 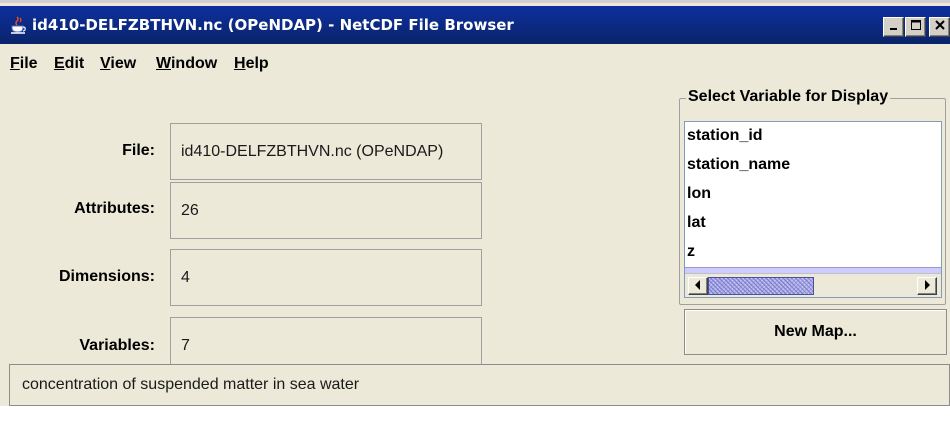 I want to click on window-bottom-area, so click(x=475, y=424).